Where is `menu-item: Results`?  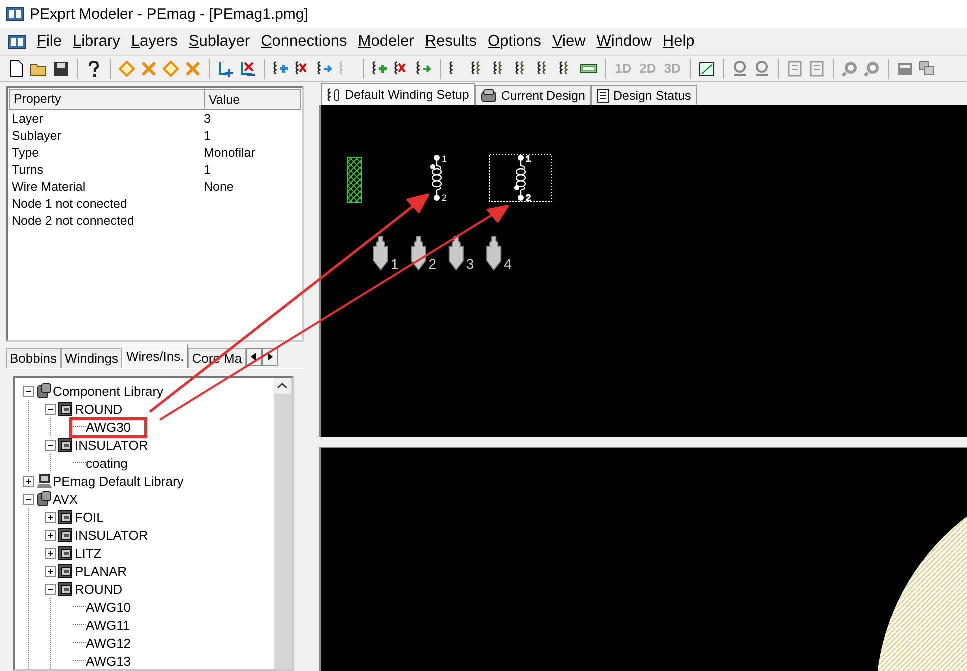
menu-item: Results is located at coordinates (451, 41).